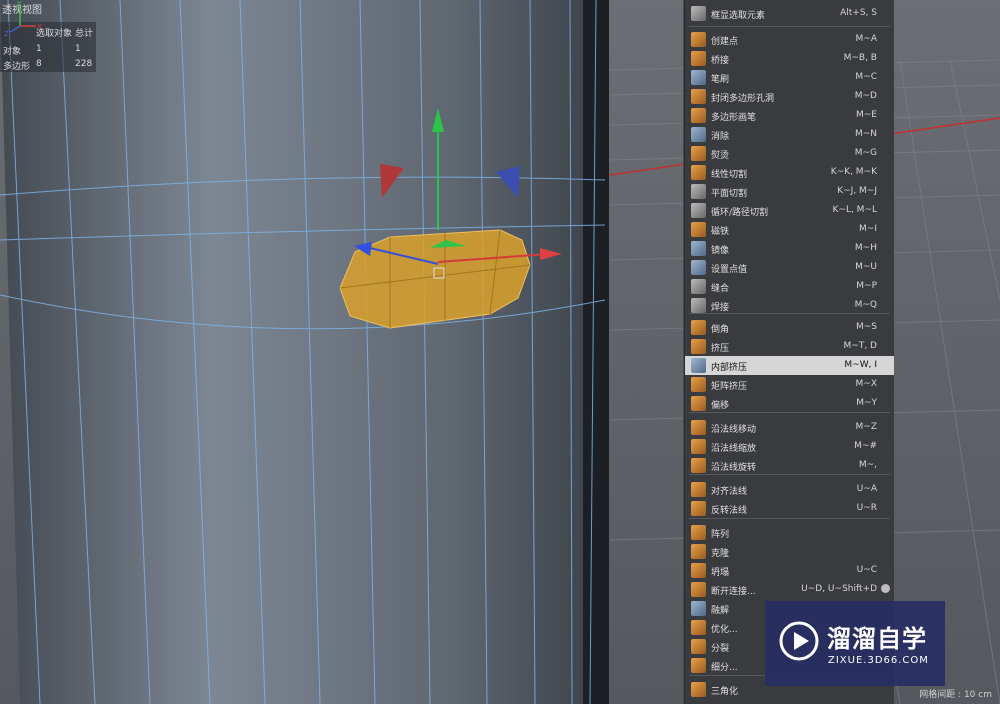 Image resolution: width=1000 pixels, height=704 pixels. What do you see at coordinates (789, 446) in the screenshot?
I see `menu-item: 沿法线缩放 M~#` at bounding box center [789, 446].